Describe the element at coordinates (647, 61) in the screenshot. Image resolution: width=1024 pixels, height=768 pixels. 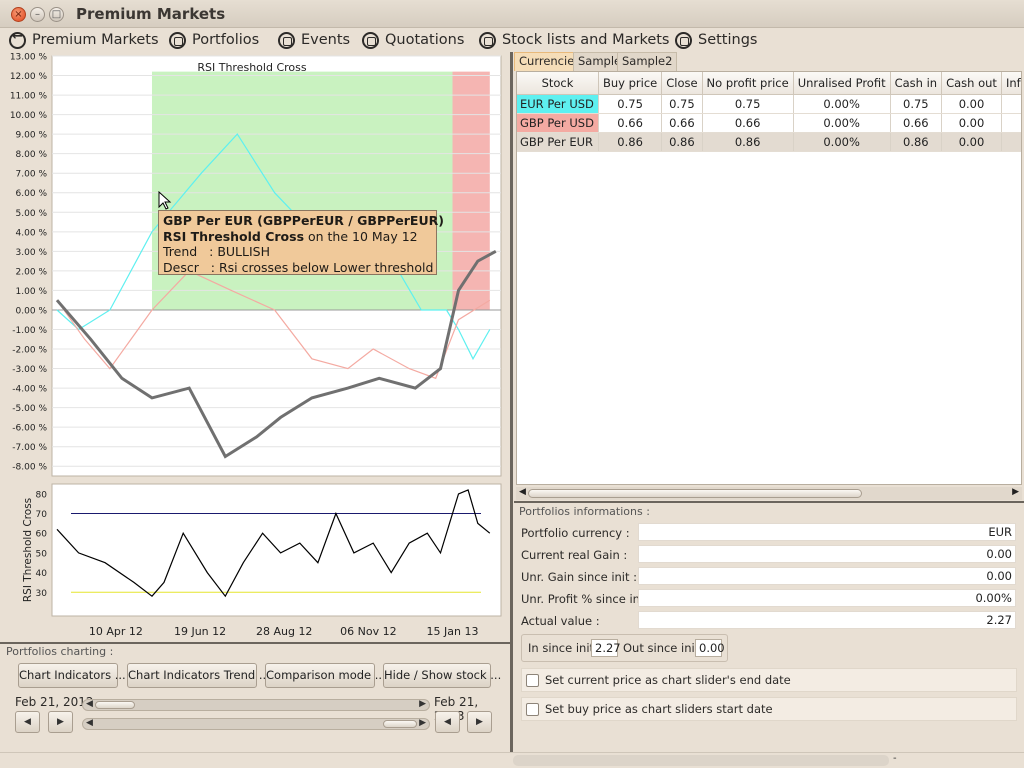
I see `tab-sample2: Sample2` at that location.